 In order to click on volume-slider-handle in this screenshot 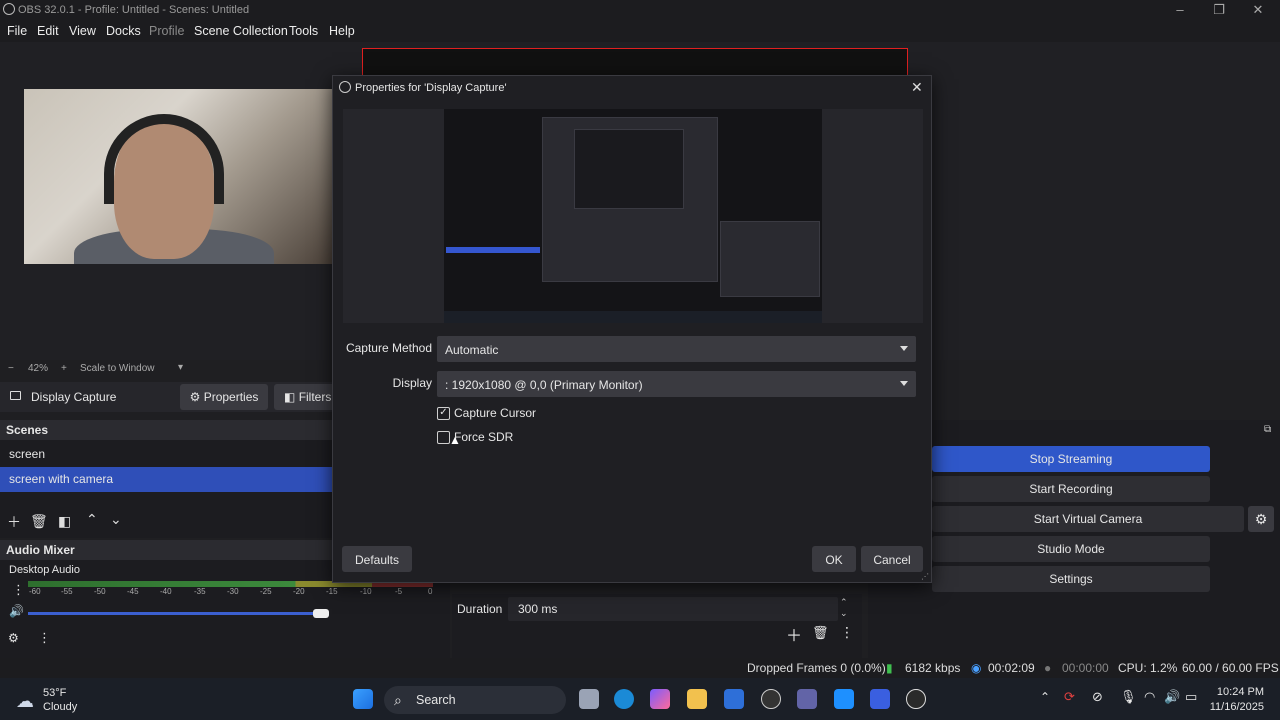, I will do `click(321, 613)`.